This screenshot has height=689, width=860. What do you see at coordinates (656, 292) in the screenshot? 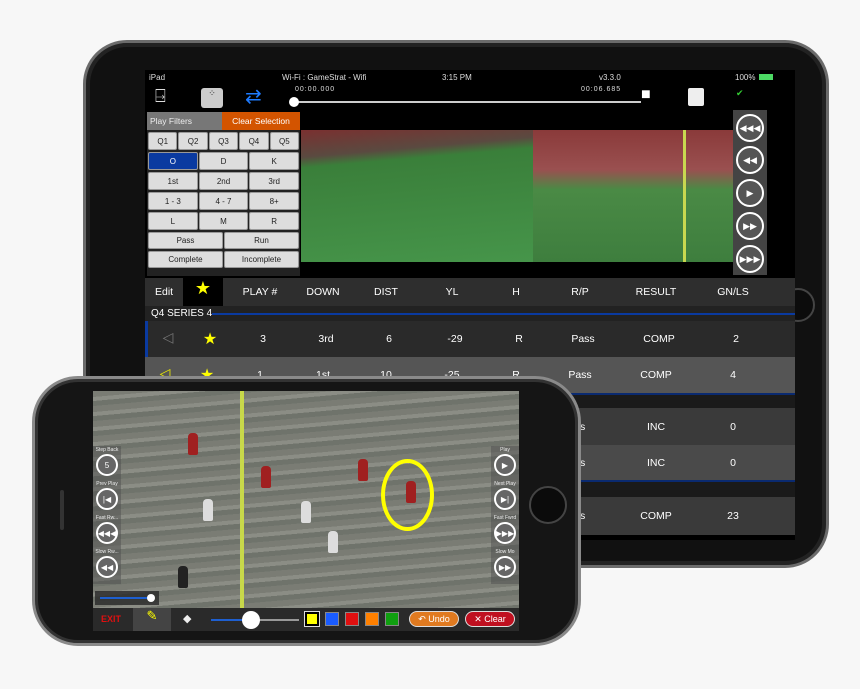
I see `column-header: RESULT` at bounding box center [656, 292].